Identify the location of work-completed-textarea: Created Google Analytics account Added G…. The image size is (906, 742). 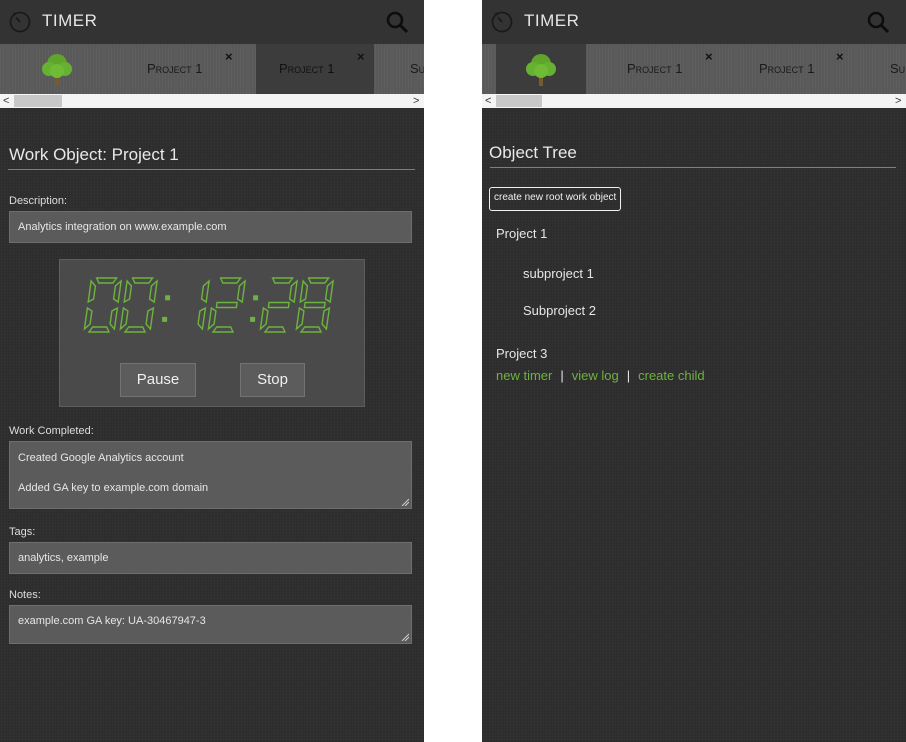
(210, 475).